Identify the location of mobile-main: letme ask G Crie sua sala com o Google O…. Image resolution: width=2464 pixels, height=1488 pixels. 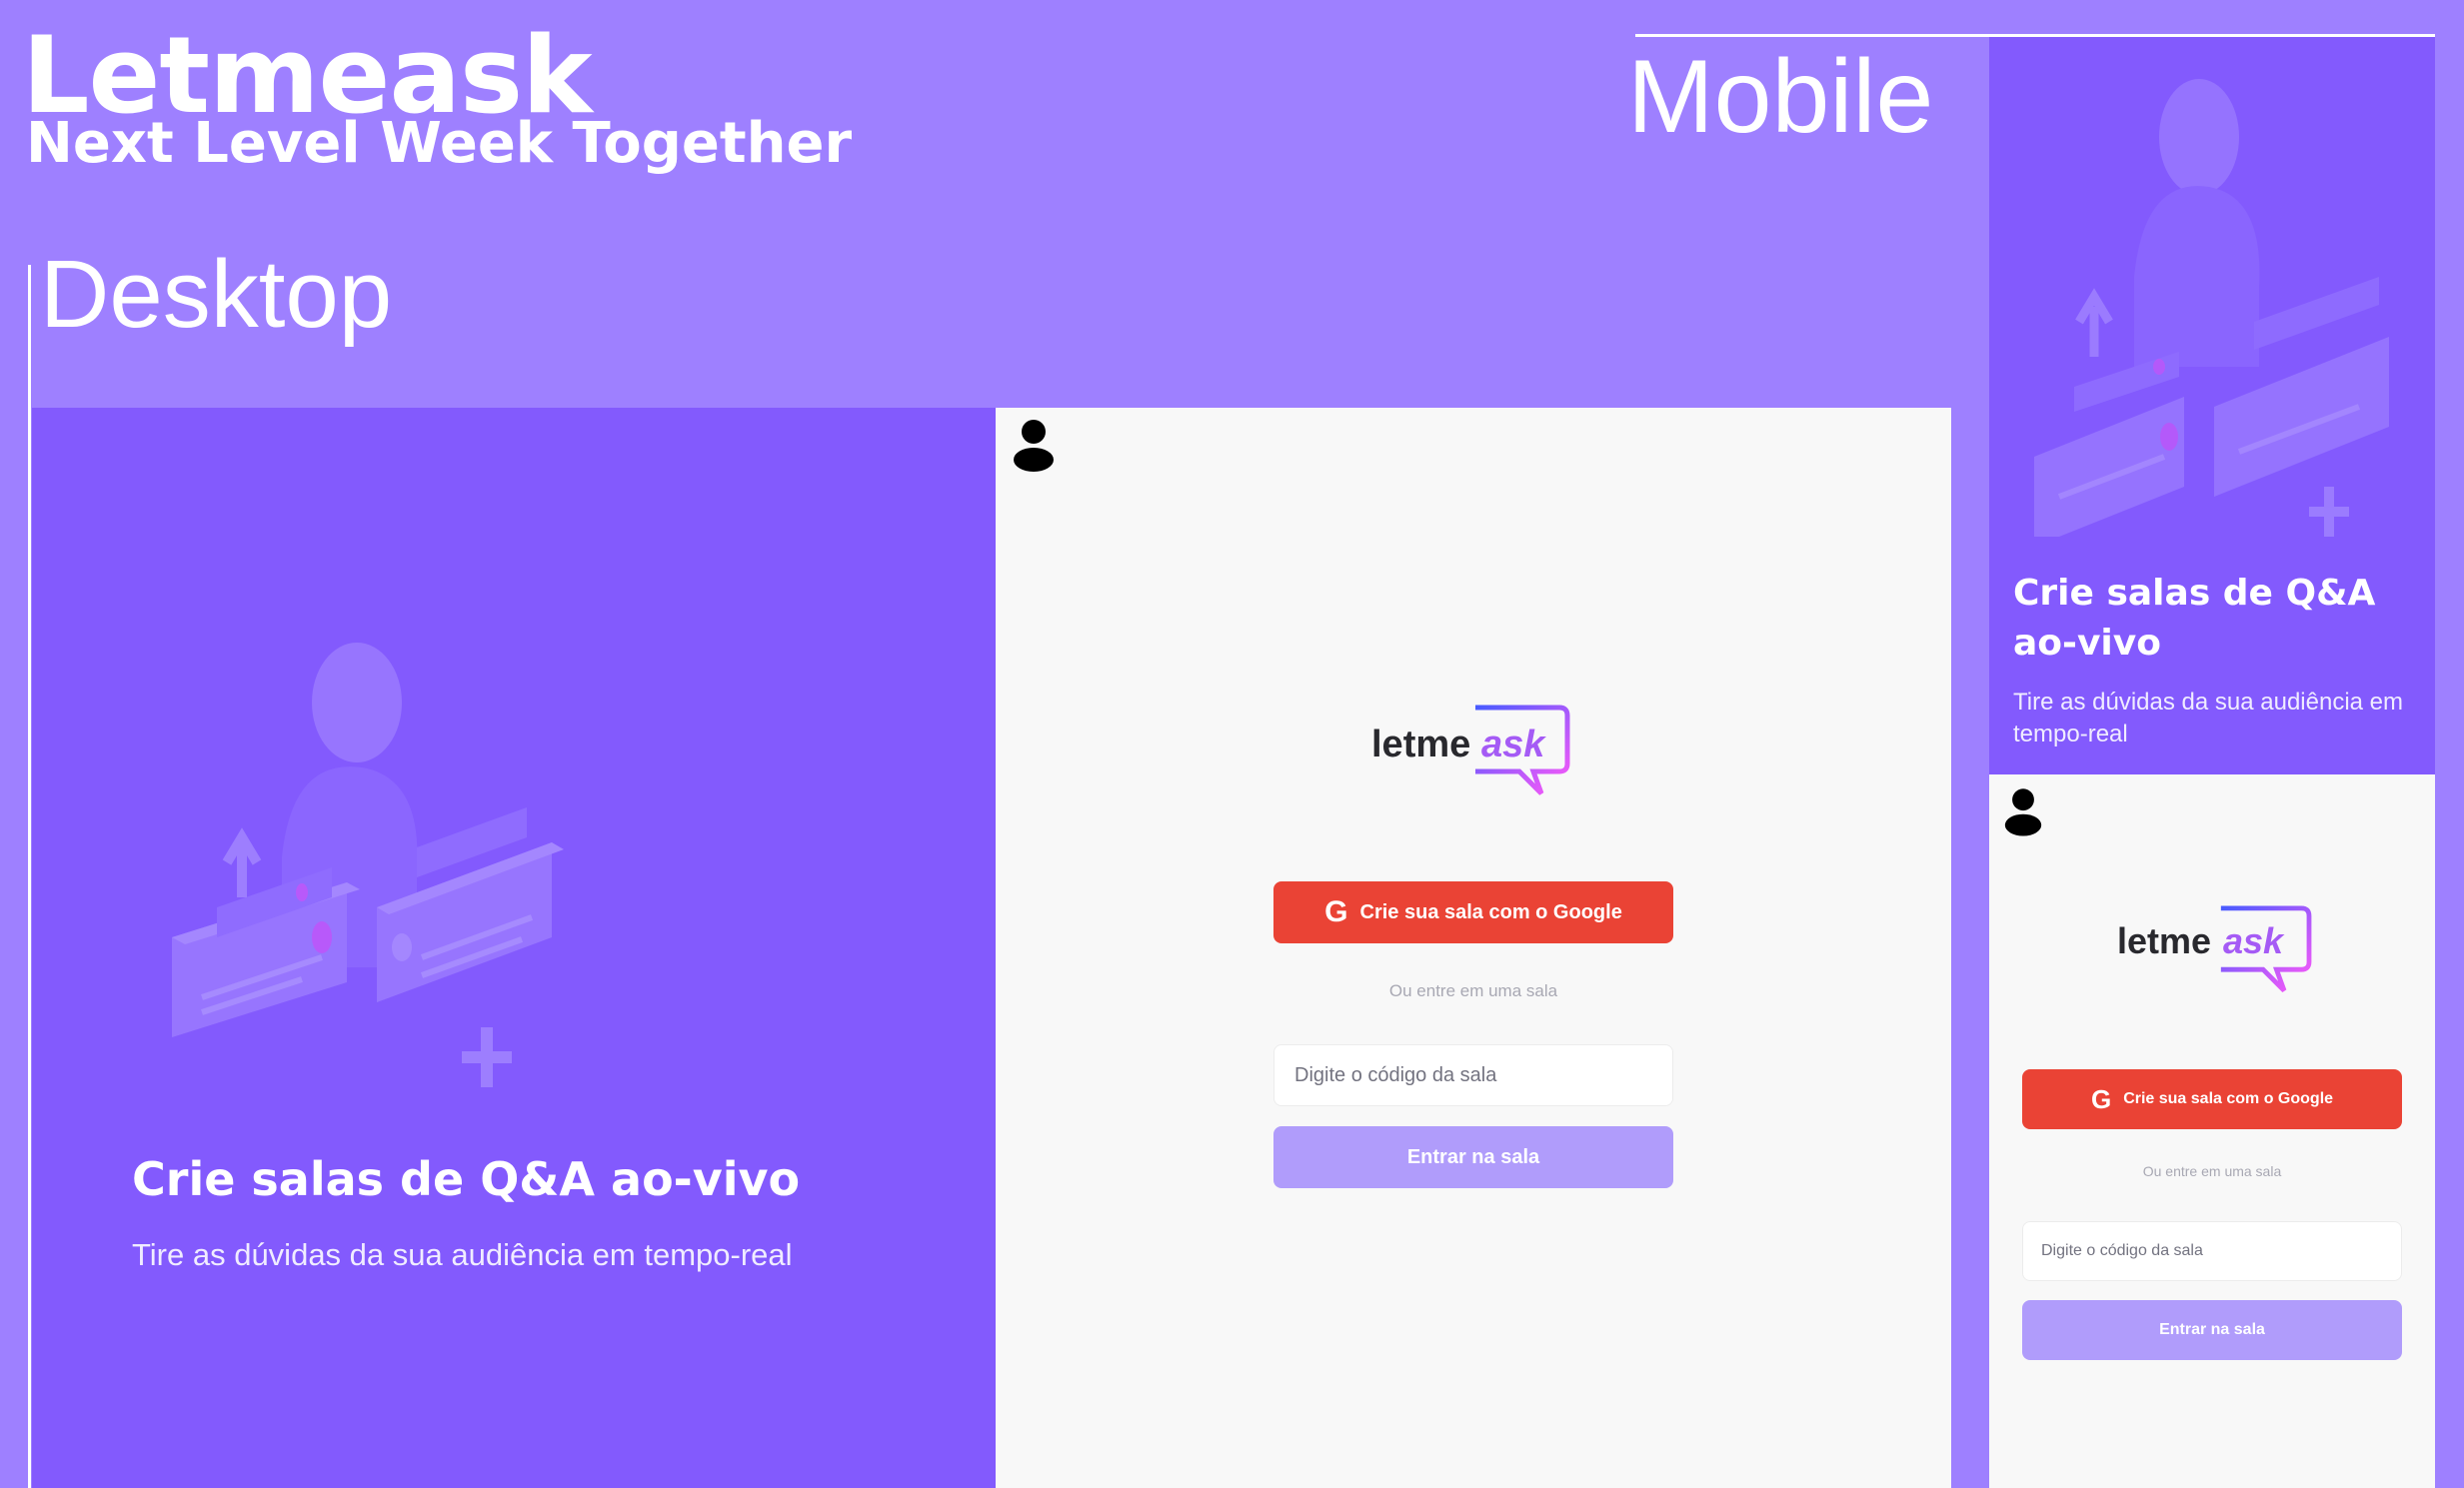
(2212, 1131).